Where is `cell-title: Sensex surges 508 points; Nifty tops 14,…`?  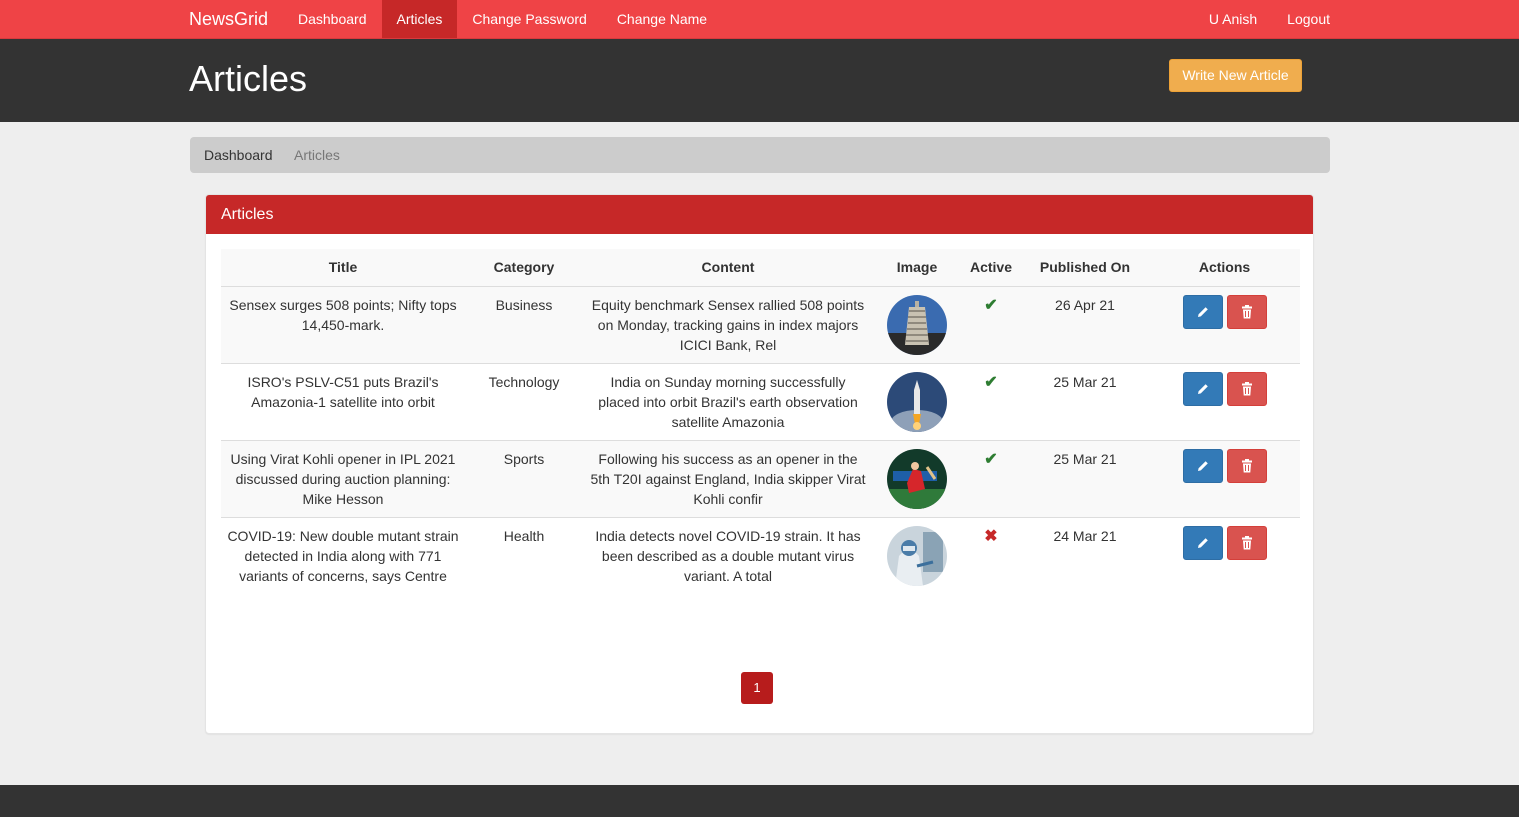
cell-title: Sensex surges 508 points; Nifty tops 14,… is located at coordinates (343, 324).